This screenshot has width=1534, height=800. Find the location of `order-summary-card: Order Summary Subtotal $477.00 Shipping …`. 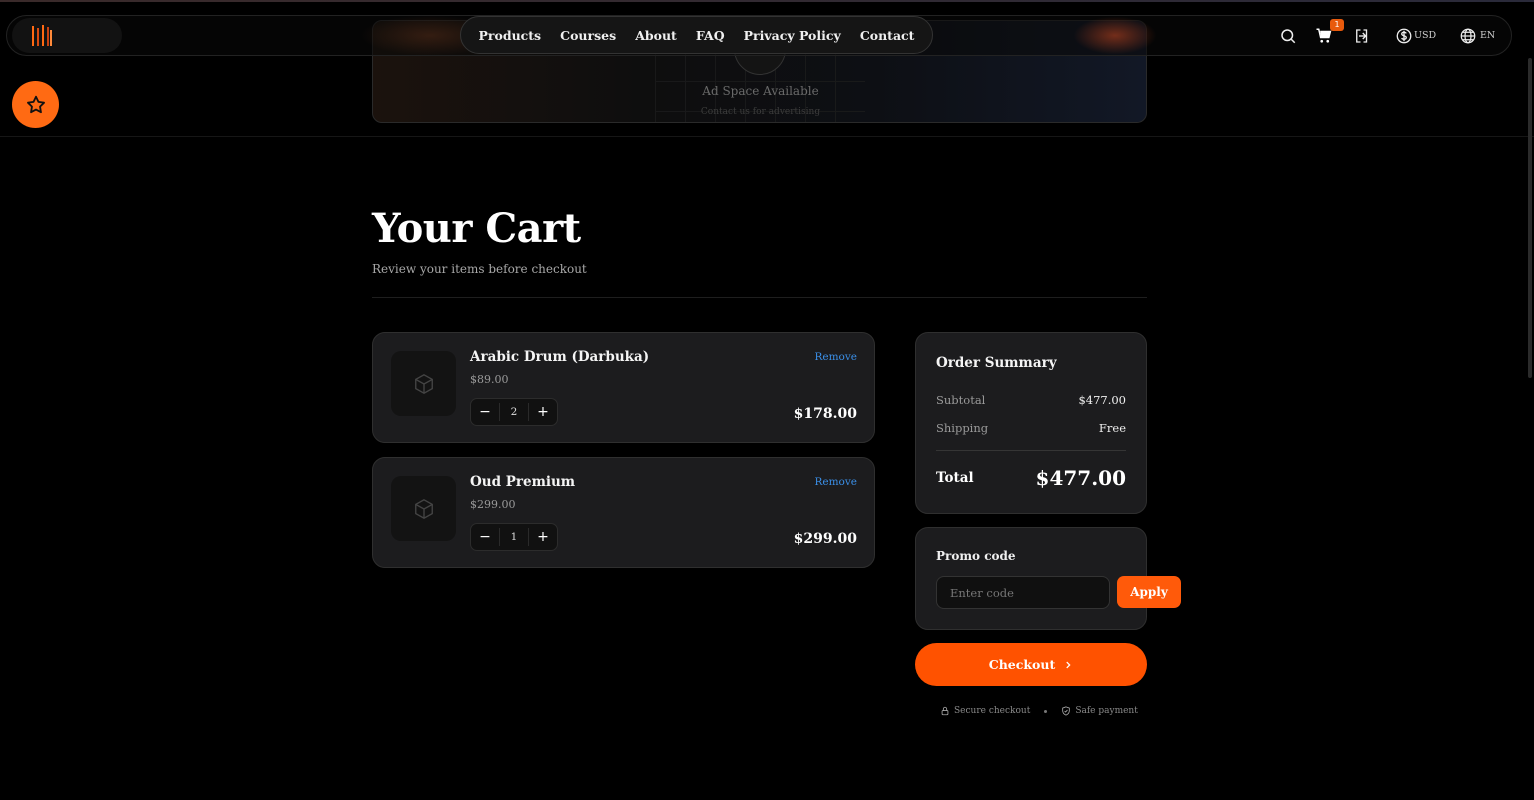

order-summary-card: Order Summary Subtotal $477.00 Shipping … is located at coordinates (1031, 423).